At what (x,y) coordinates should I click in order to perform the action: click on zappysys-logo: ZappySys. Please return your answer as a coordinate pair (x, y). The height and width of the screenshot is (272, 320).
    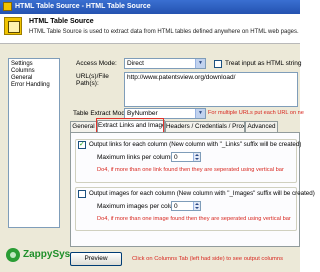
    Looking at the image, I should click on (38, 255).